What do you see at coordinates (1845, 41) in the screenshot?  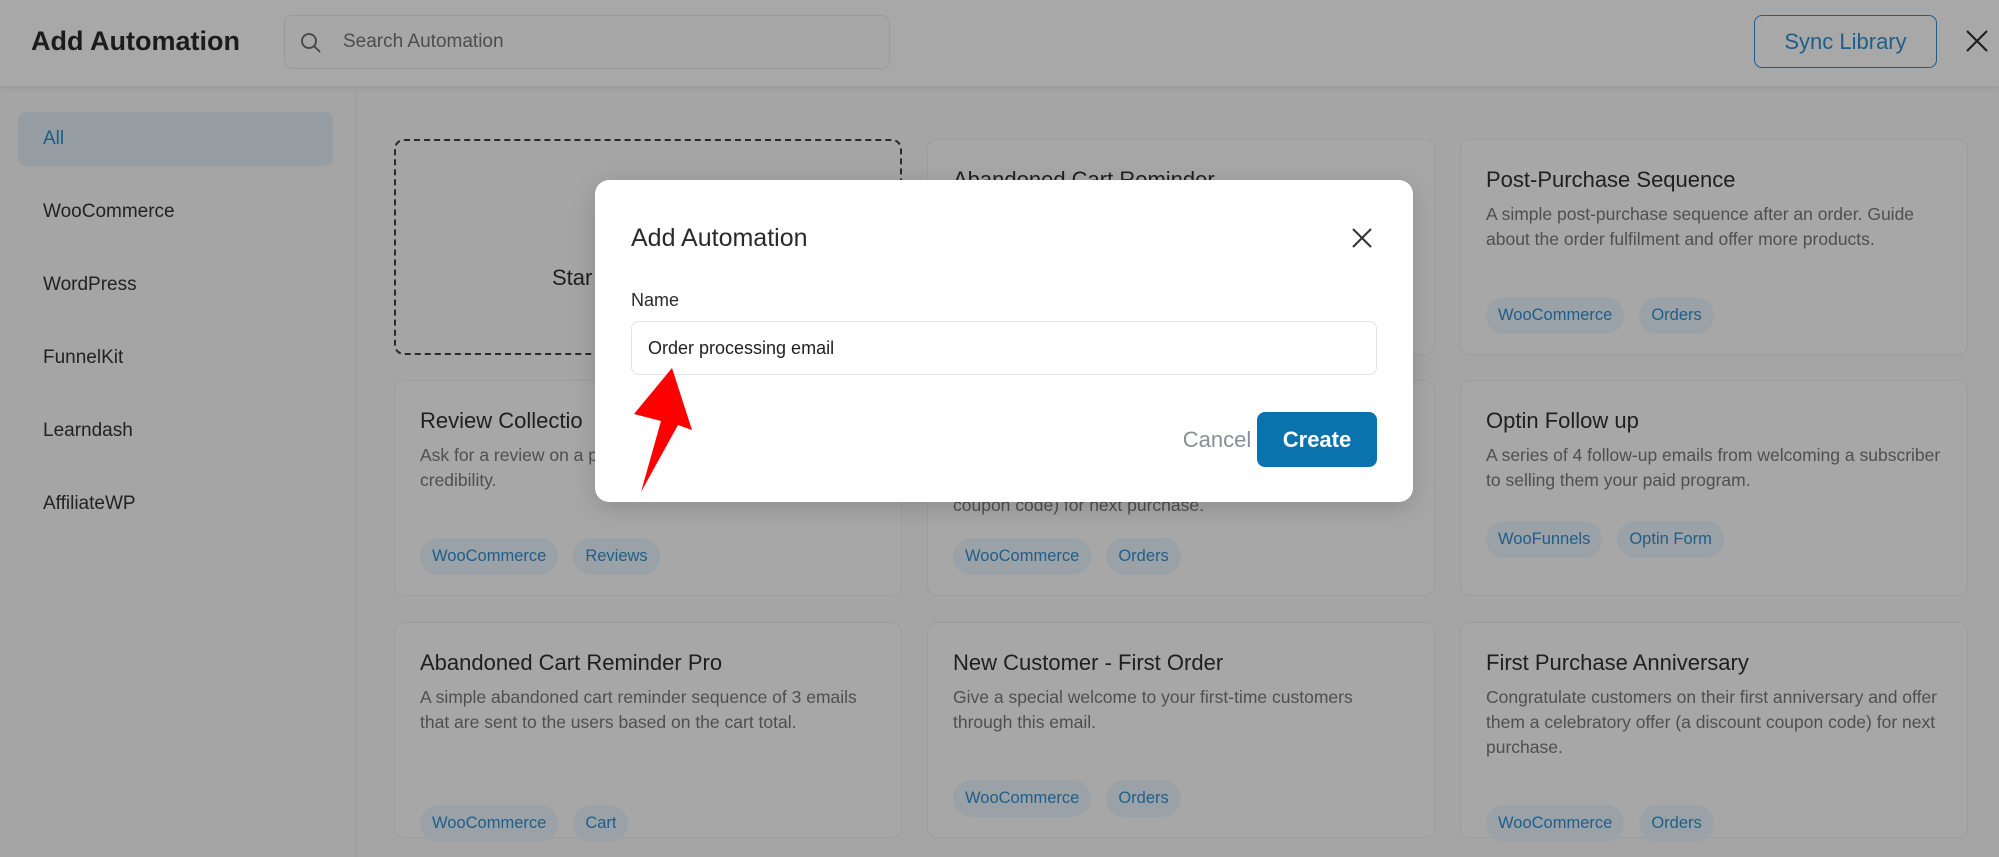 I see `sync-library-button: Sync Library` at bounding box center [1845, 41].